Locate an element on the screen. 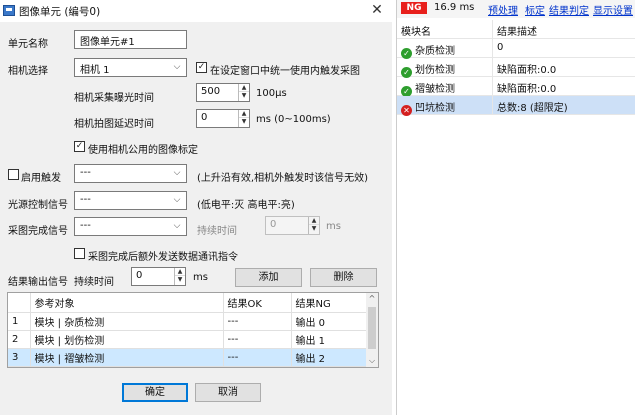 This screenshot has width=635, height=415. grid-header-ref: 参考对象 is located at coordinates (127, 303).